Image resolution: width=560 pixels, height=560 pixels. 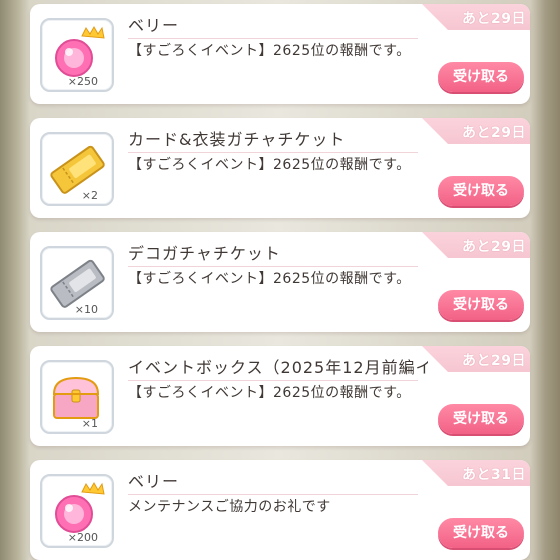 What do you see at coordinates (77, 55) in the screenshot?
I see `item-thumbnail: ×250` at bounding box center [77, 55].